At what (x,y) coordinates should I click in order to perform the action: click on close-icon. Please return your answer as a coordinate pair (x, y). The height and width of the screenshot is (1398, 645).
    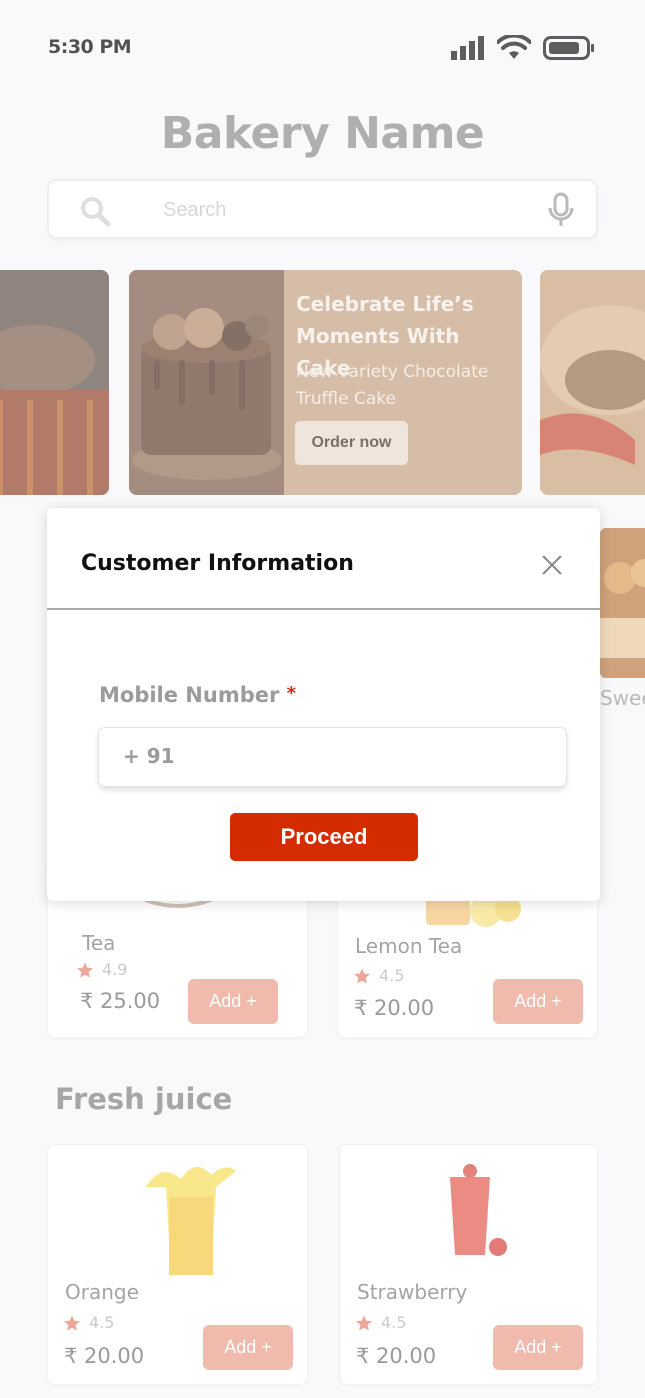
    Looking at the image, I should click on (552, 565).